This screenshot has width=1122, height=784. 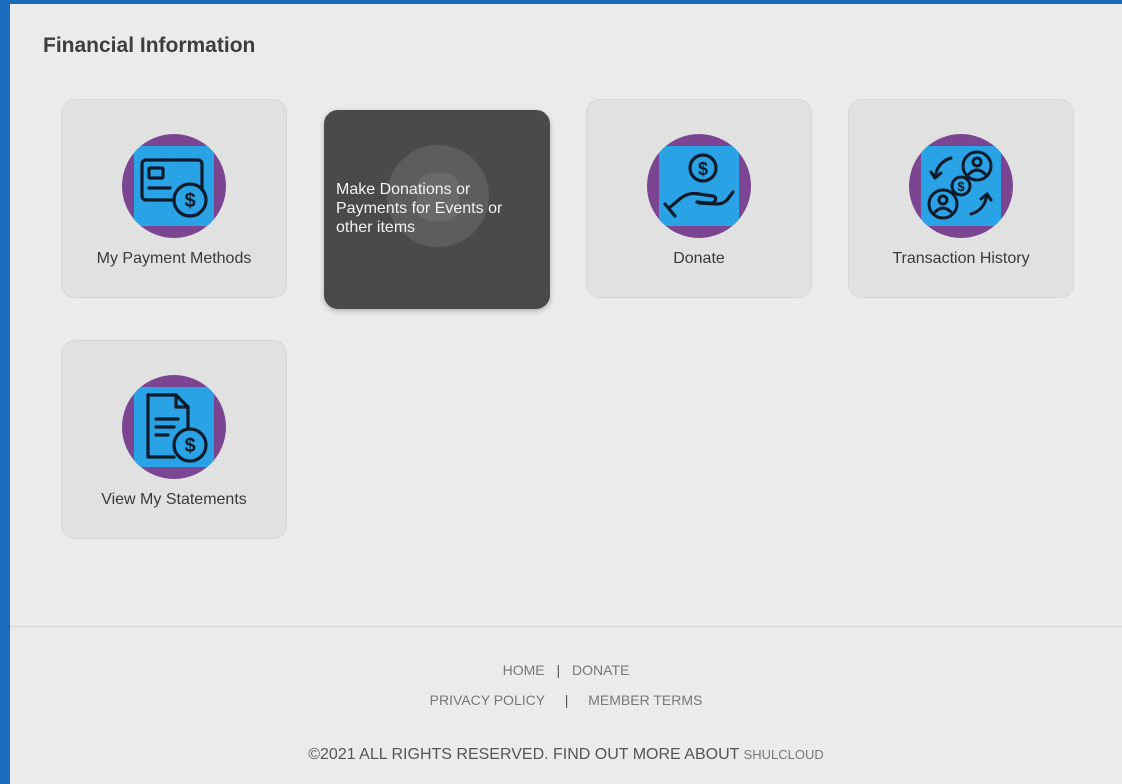 What do you see at coordinates (699, 258) in the screenshot?
I see `tile-label: Donate` at bounding box center [699, 258].